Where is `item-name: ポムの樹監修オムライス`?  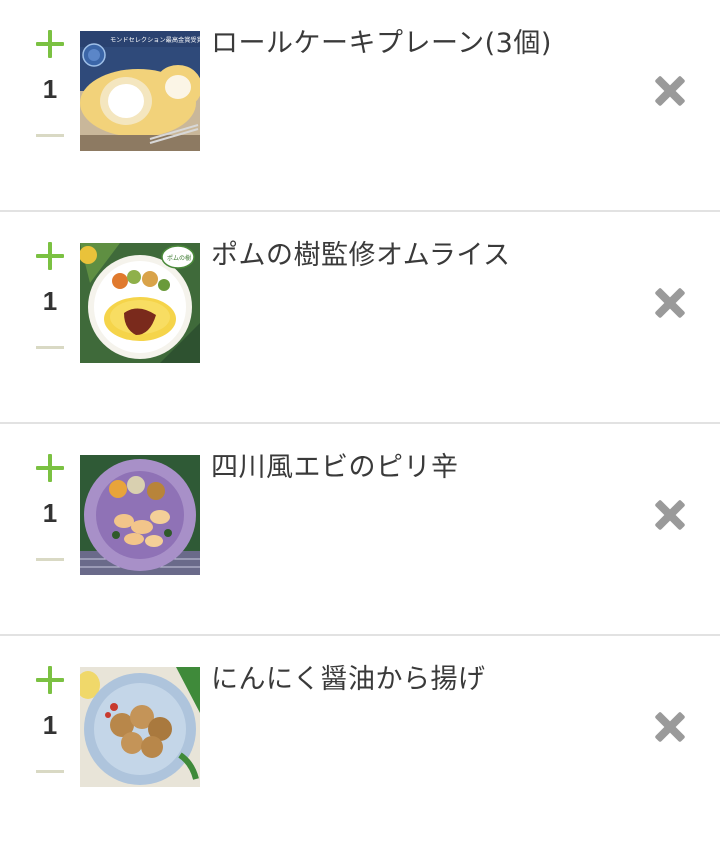
item-name: ポムの樹監修オムライス is located at coordinates (411, 256).